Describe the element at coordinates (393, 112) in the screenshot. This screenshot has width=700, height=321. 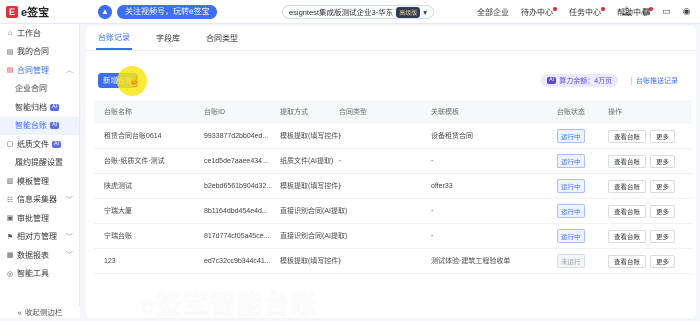
I see `table-header: 台账名称 台账ID 提取方式 合同类型 关联模板 台账状态 操作` at that location.